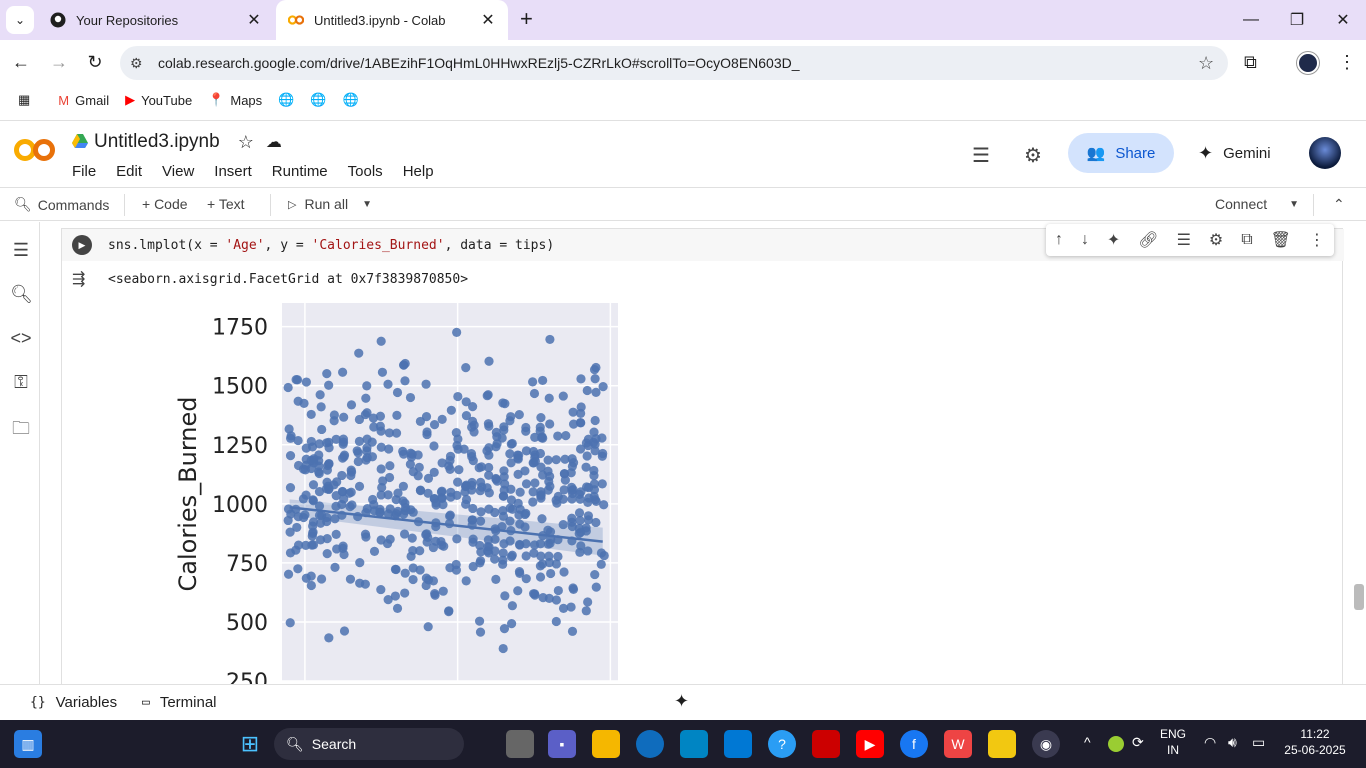  What do you see at coordinates (1085, 240) in the screenshot?
I see `move-down-icon: ↓` at bounding box center [1085, 240].